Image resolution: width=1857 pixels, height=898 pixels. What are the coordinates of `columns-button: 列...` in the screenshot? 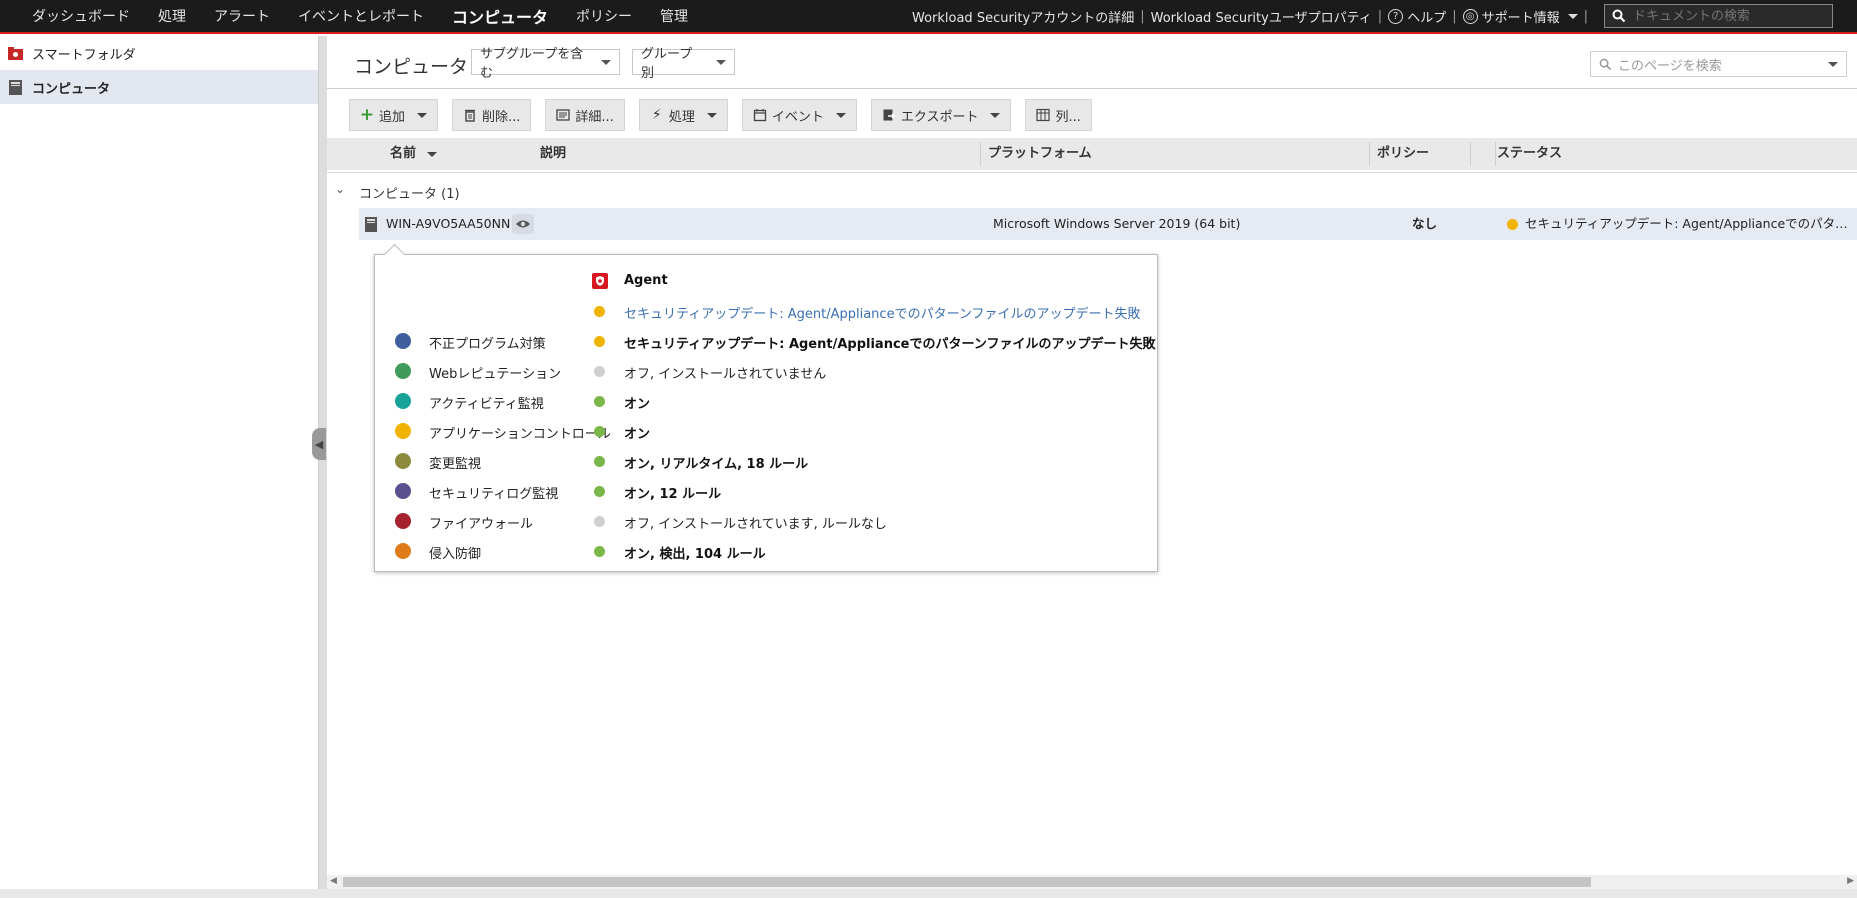 It's located at (1058, 115).